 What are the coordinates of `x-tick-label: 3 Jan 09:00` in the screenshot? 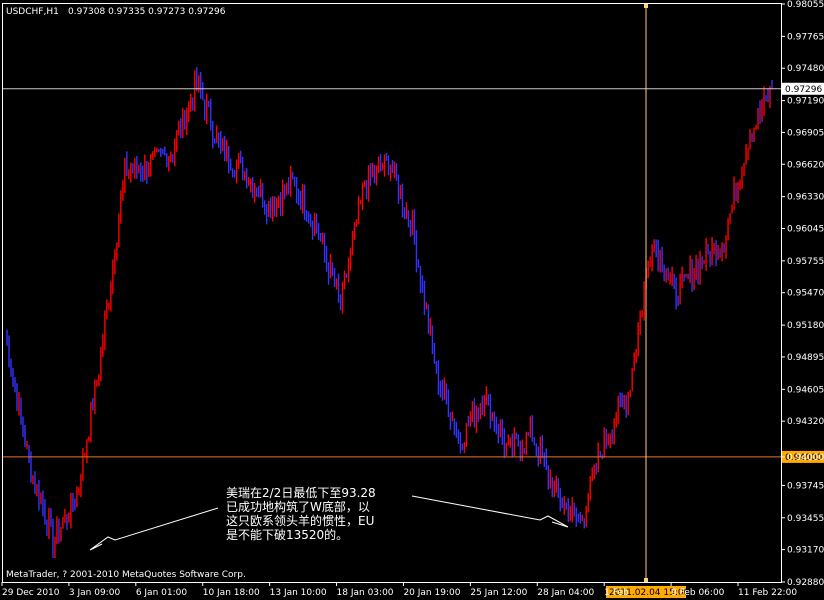 It's located at (95, 593).